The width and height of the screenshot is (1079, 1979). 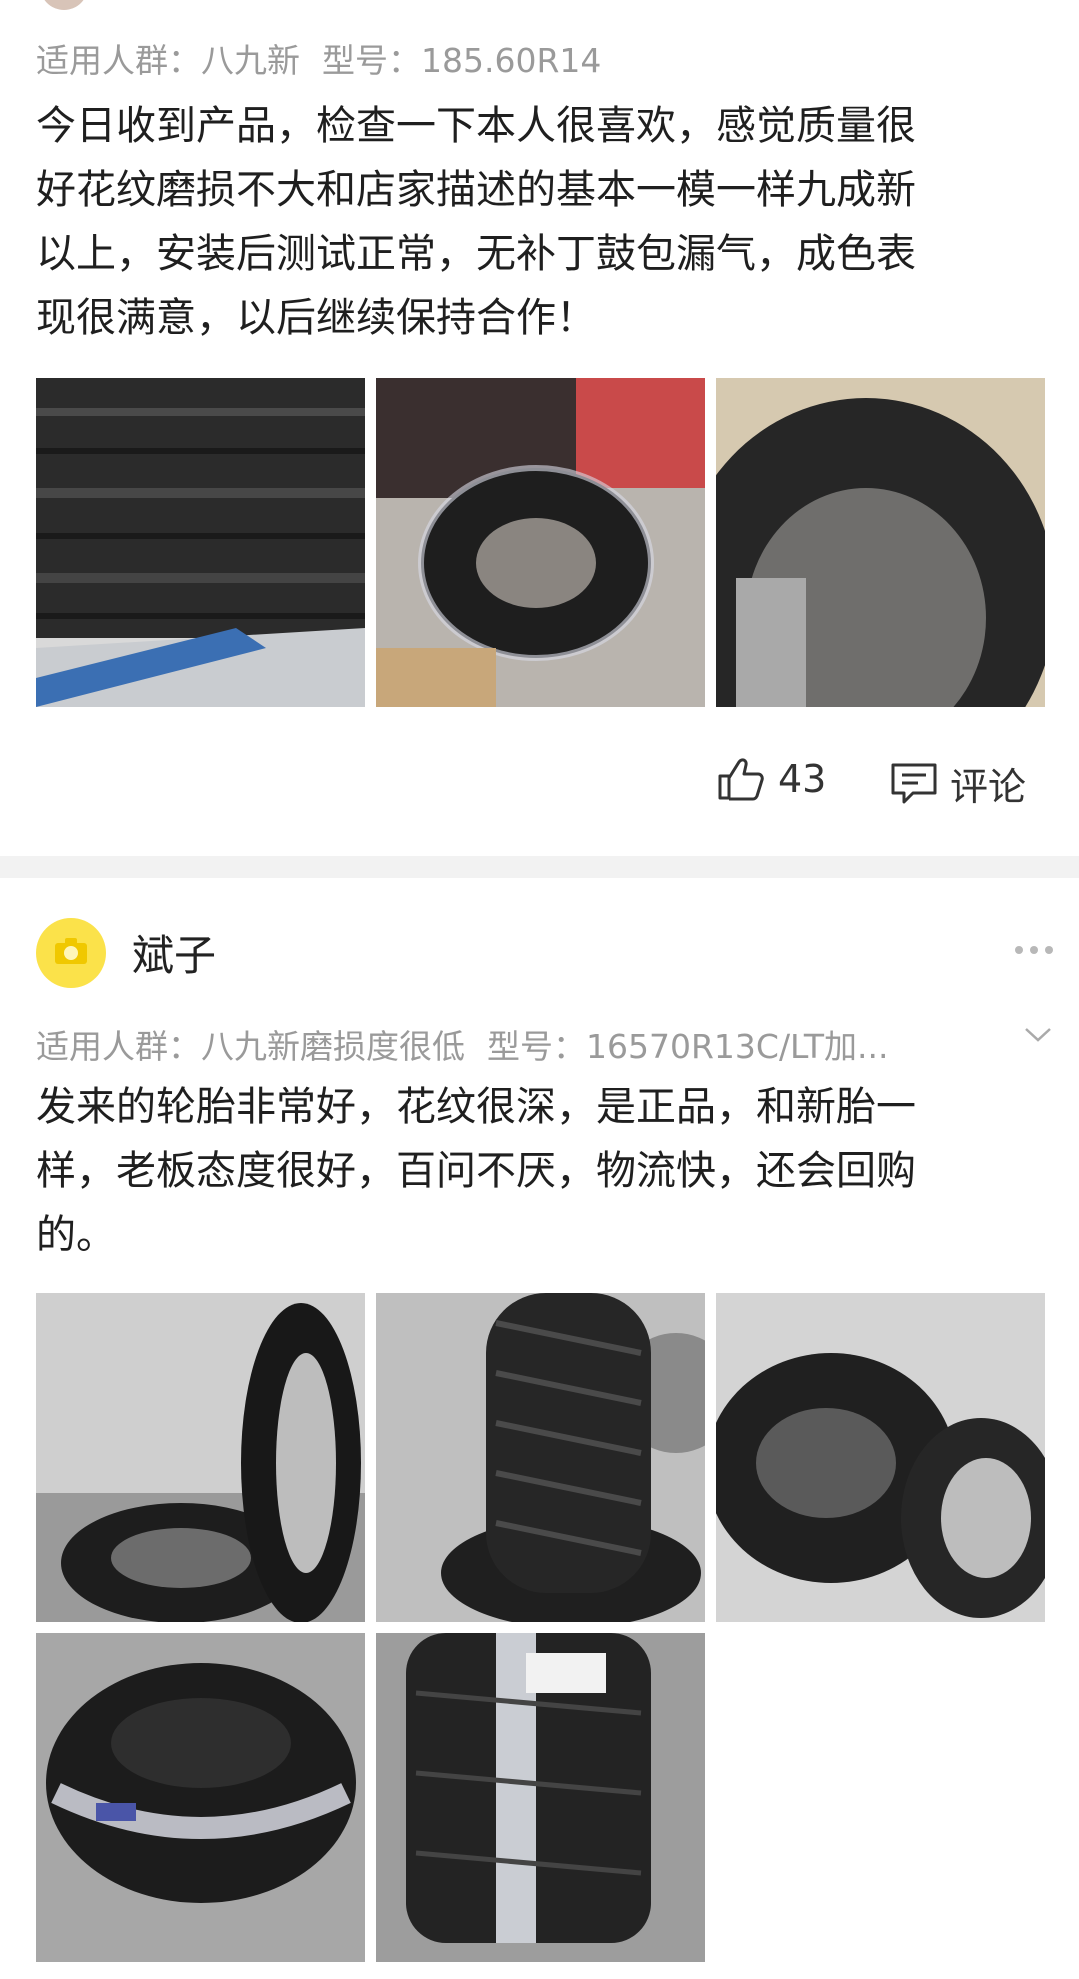 I want to click on review-photo-tire-wrapped, so click(x=540, y=542).